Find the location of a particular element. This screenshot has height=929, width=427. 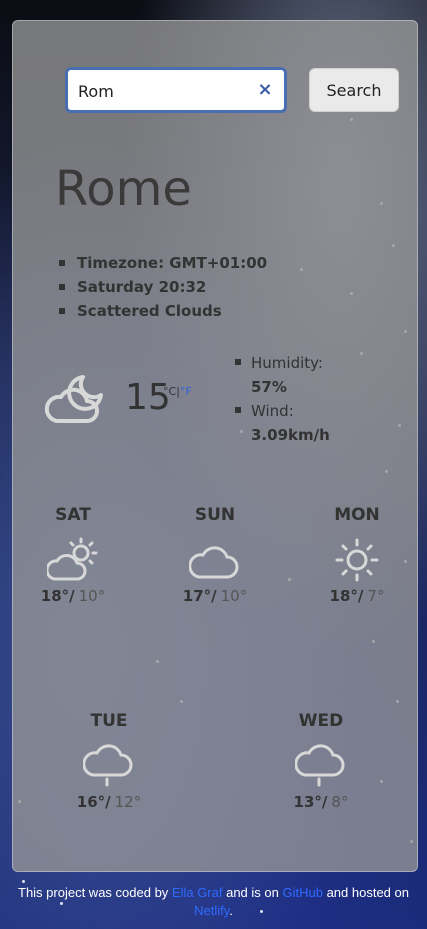

github-link: GitHub is located at coordinates (302, 892).